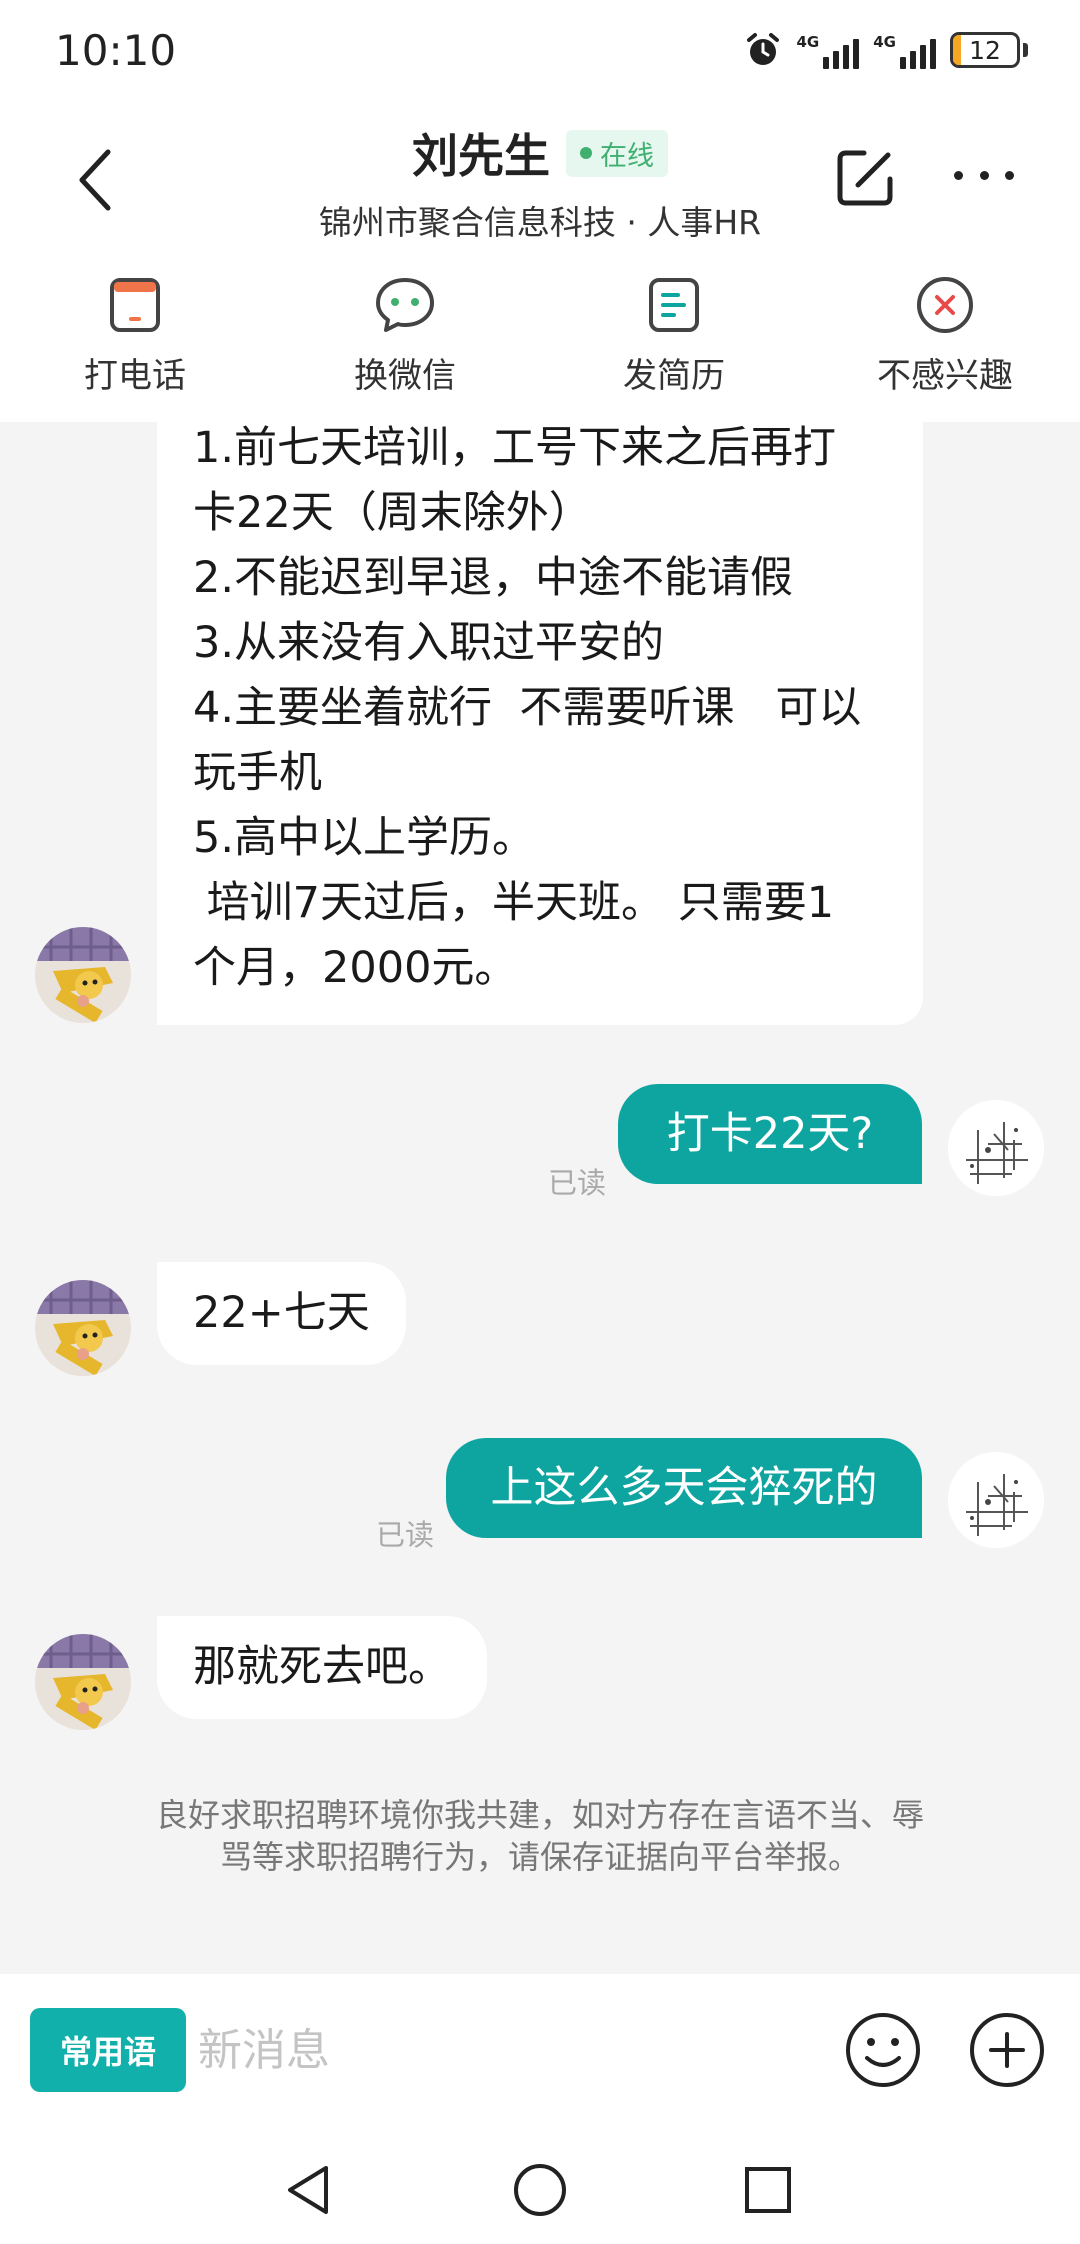 Image resolution: width=1080 pixels, height=2244 pixels. I want to click on chevron-left-icon, so click(95, 180).